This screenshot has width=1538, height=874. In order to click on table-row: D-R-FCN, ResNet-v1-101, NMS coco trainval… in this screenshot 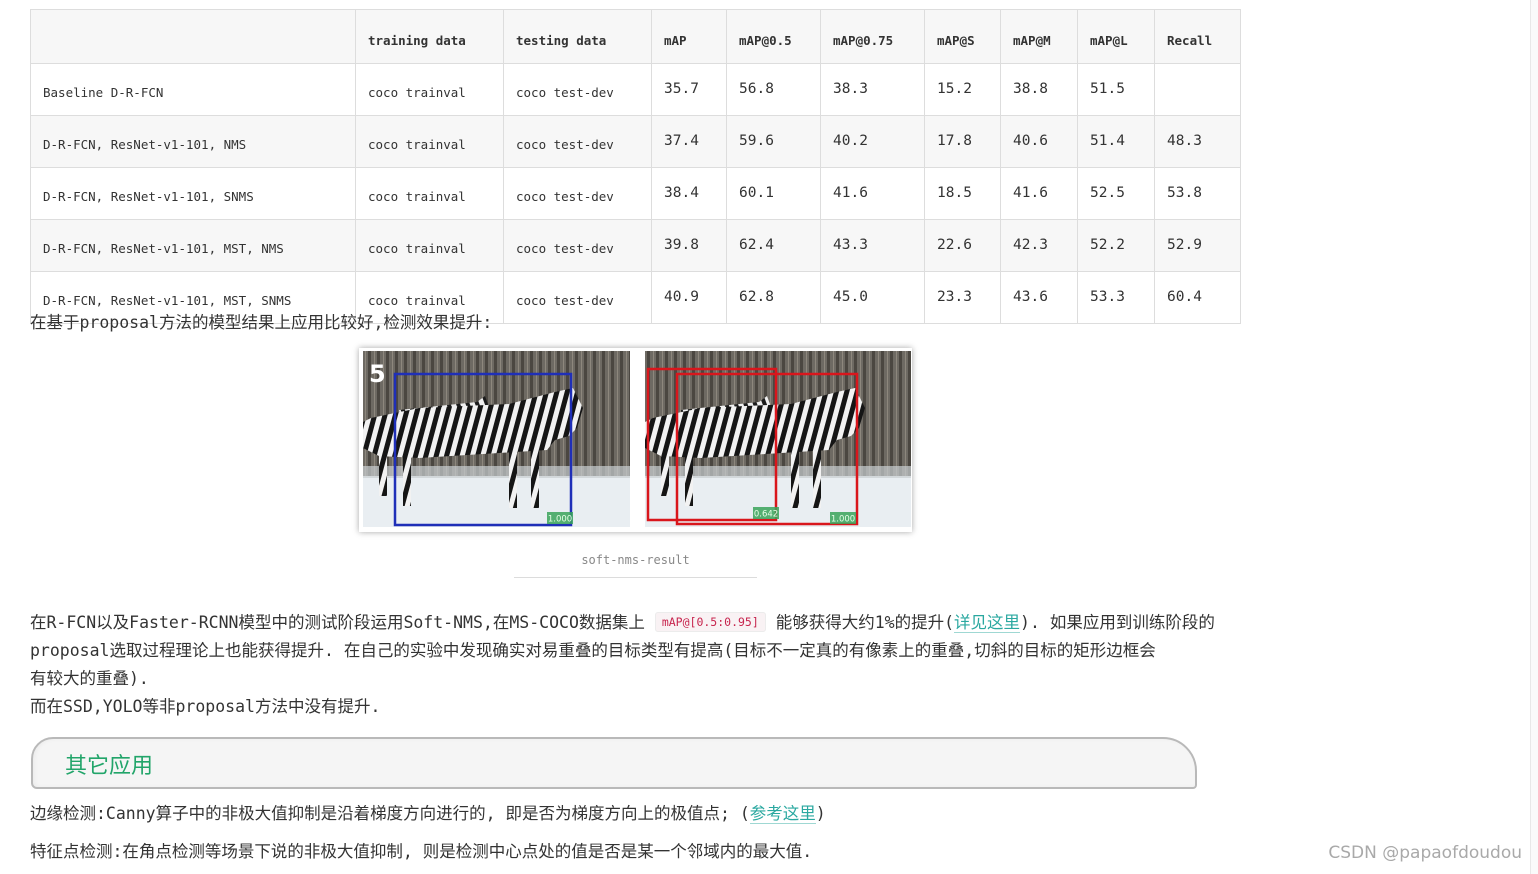, I will do `click(635, 141)`.